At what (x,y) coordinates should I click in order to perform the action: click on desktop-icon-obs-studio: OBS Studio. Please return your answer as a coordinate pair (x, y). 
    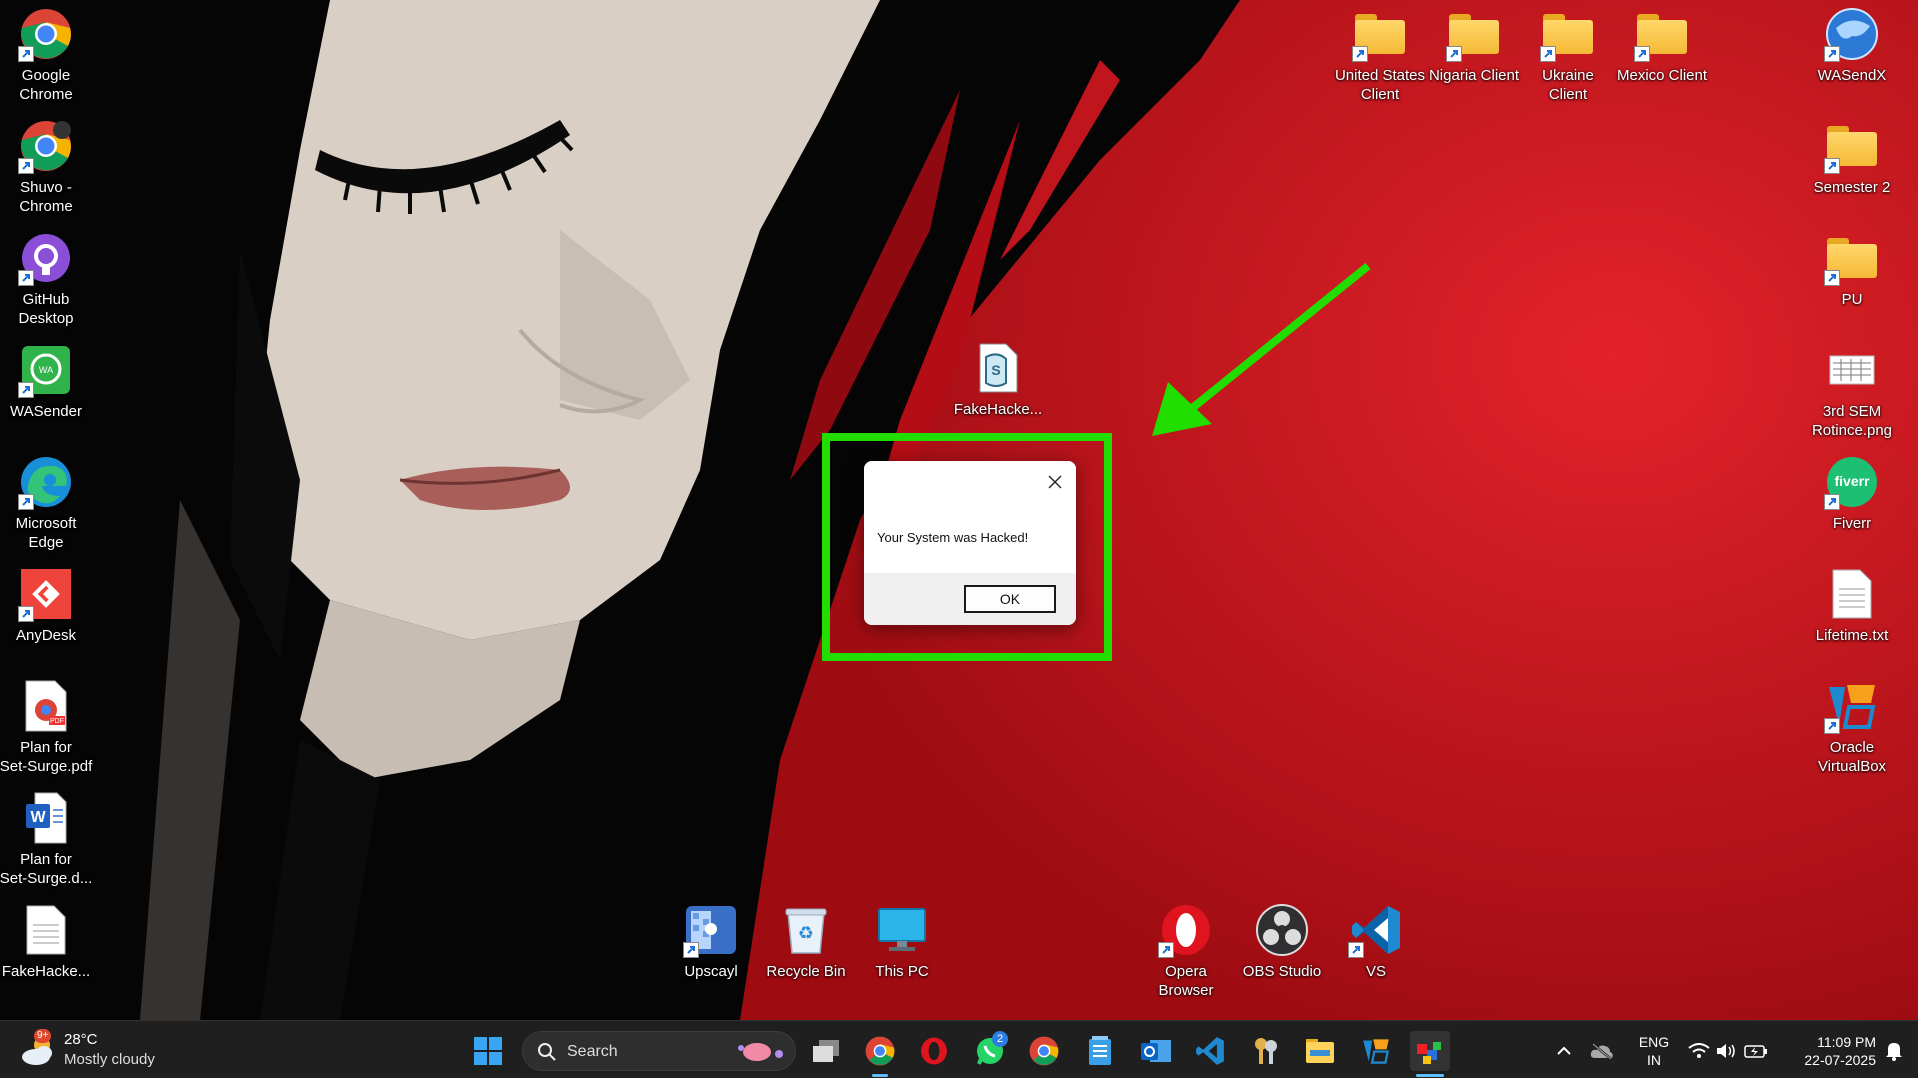
    Looking at the image, I should click on (1282, 941).